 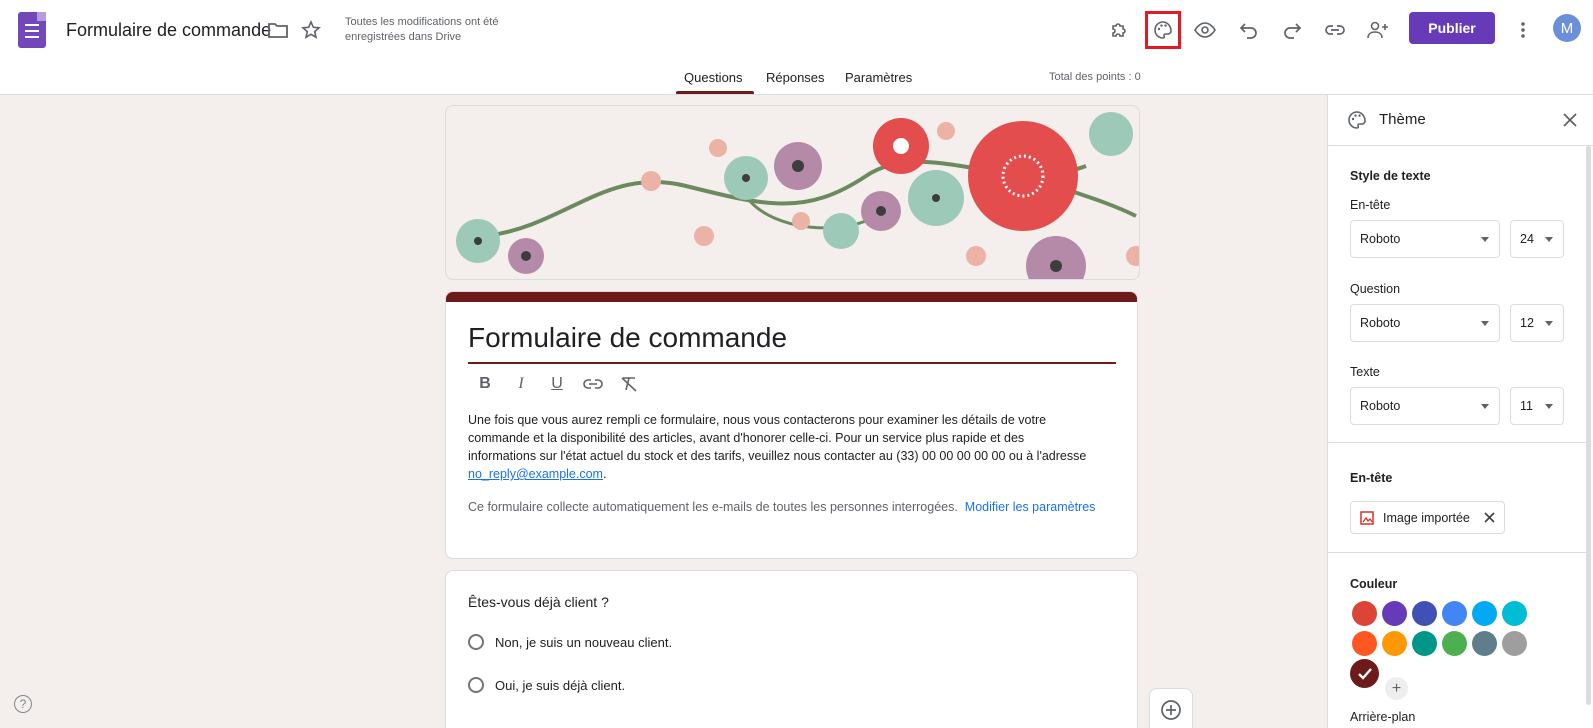 What do you see at coordinates (1378, 30) in the screenshot?
I see `add-collaborator-icon` at bounding box center [1378, 30].